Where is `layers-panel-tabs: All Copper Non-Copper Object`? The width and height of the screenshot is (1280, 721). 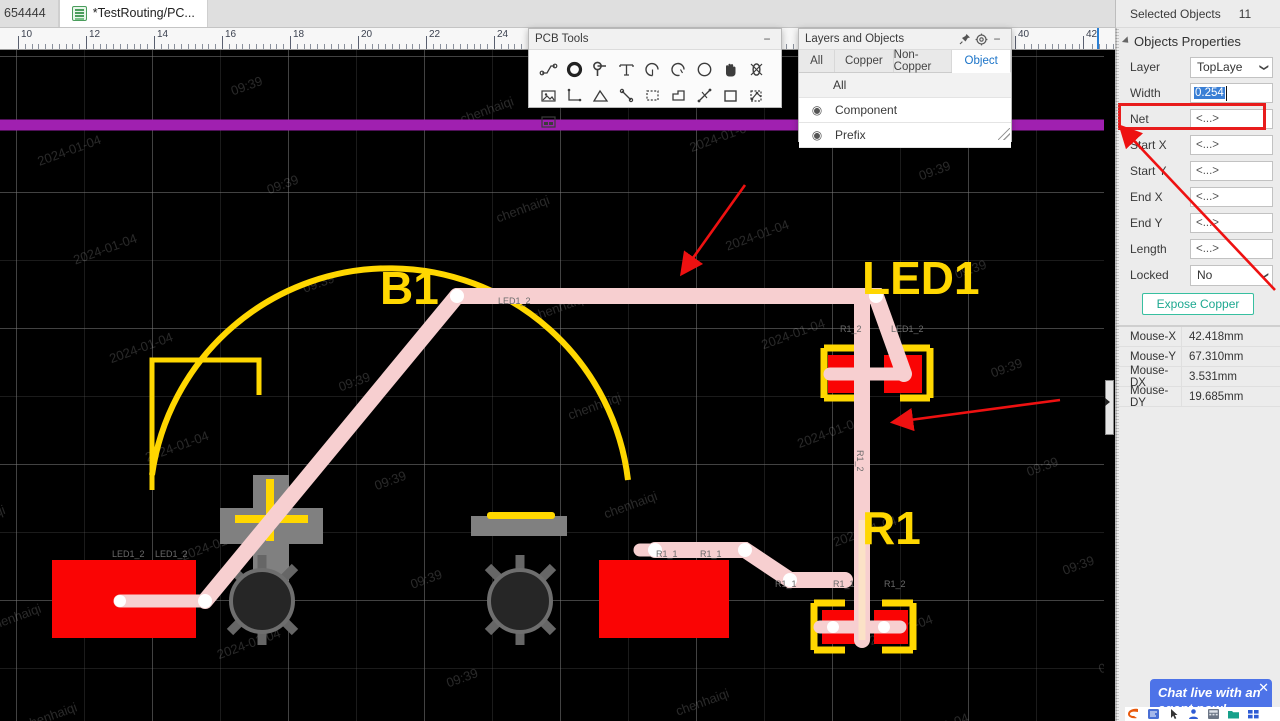
layers-panel-tabs: All Copper Non-Copper Object is located at coordinates (905, 61).